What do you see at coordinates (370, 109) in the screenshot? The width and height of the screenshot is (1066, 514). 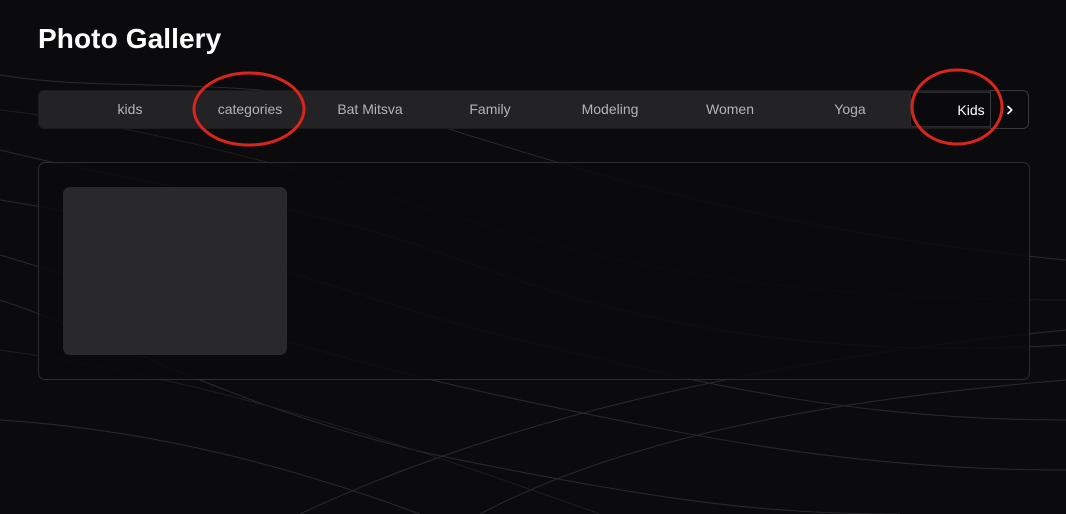 I see `tab-bat-mitsva: Bat Mitsva` at bounding box center [370, 109].